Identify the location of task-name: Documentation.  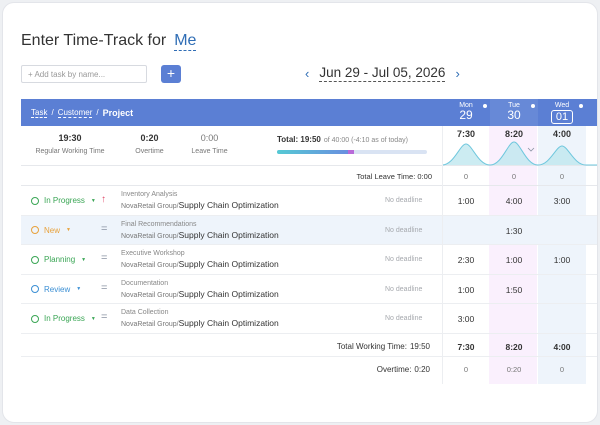
(145, 283).